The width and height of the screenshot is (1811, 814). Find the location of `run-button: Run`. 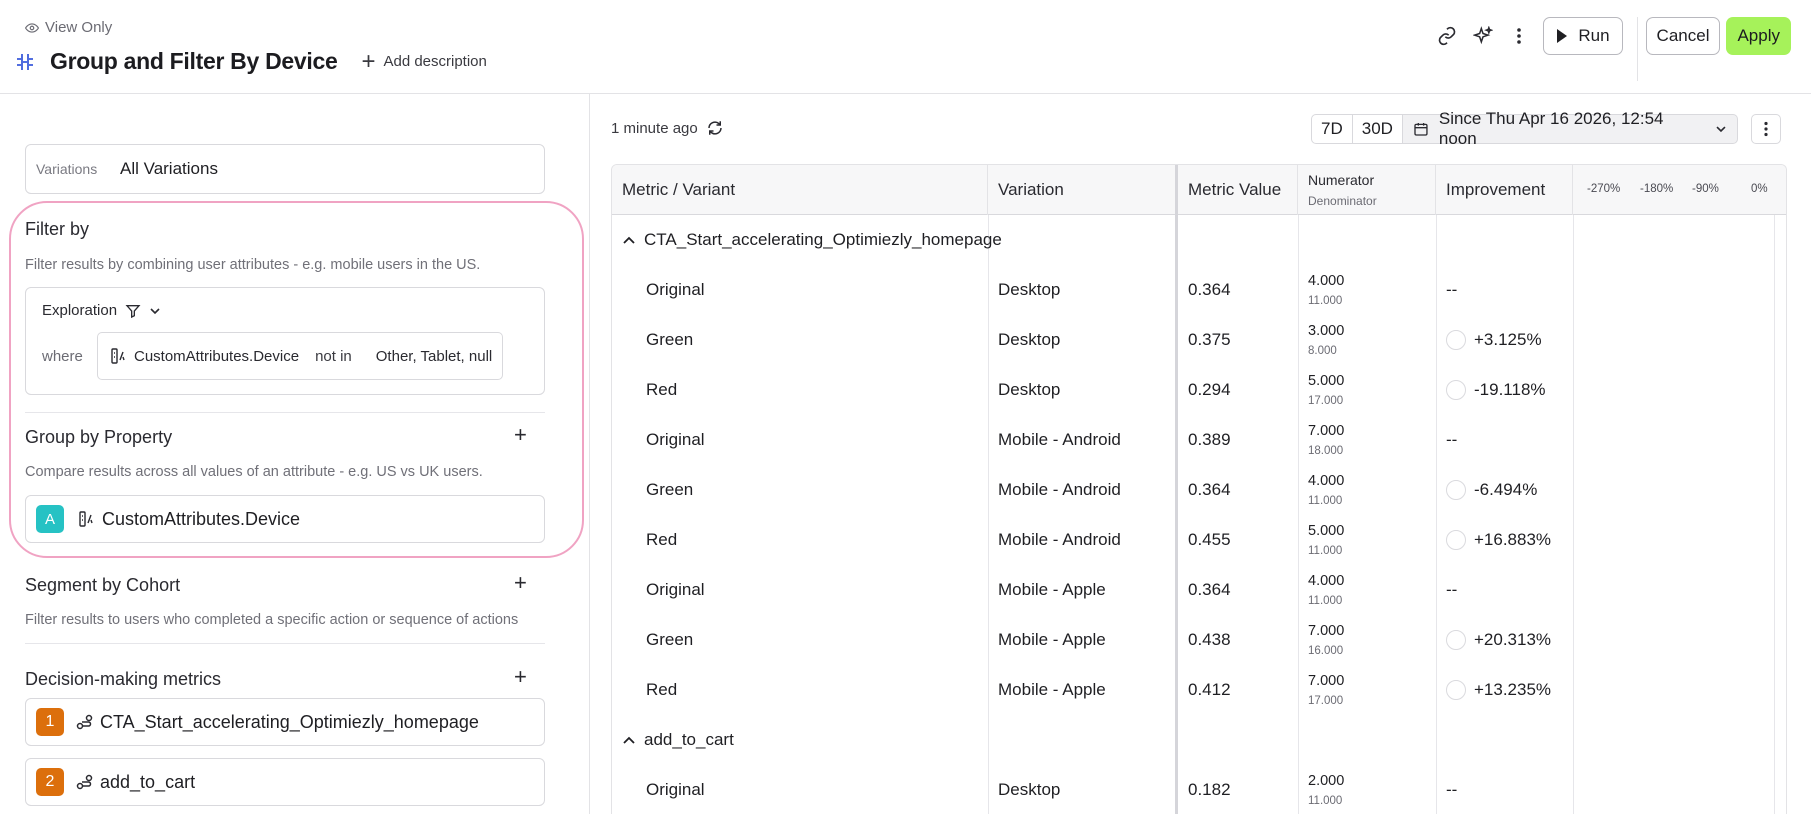

run-button: Run is located at coordinates (1583, 36).